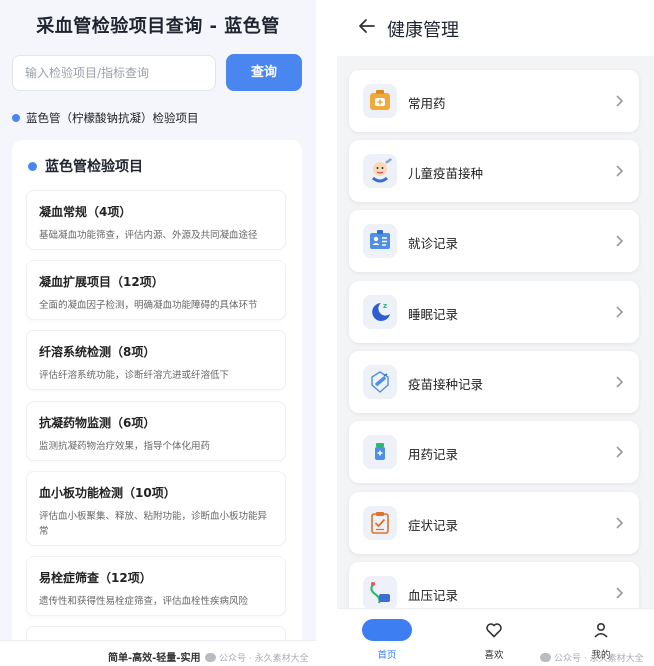 This screenshot has height=666, width=654. Describe the element at coordinates (380, 593) in the screenshot. I see `blood-pressure-icon` at that location.